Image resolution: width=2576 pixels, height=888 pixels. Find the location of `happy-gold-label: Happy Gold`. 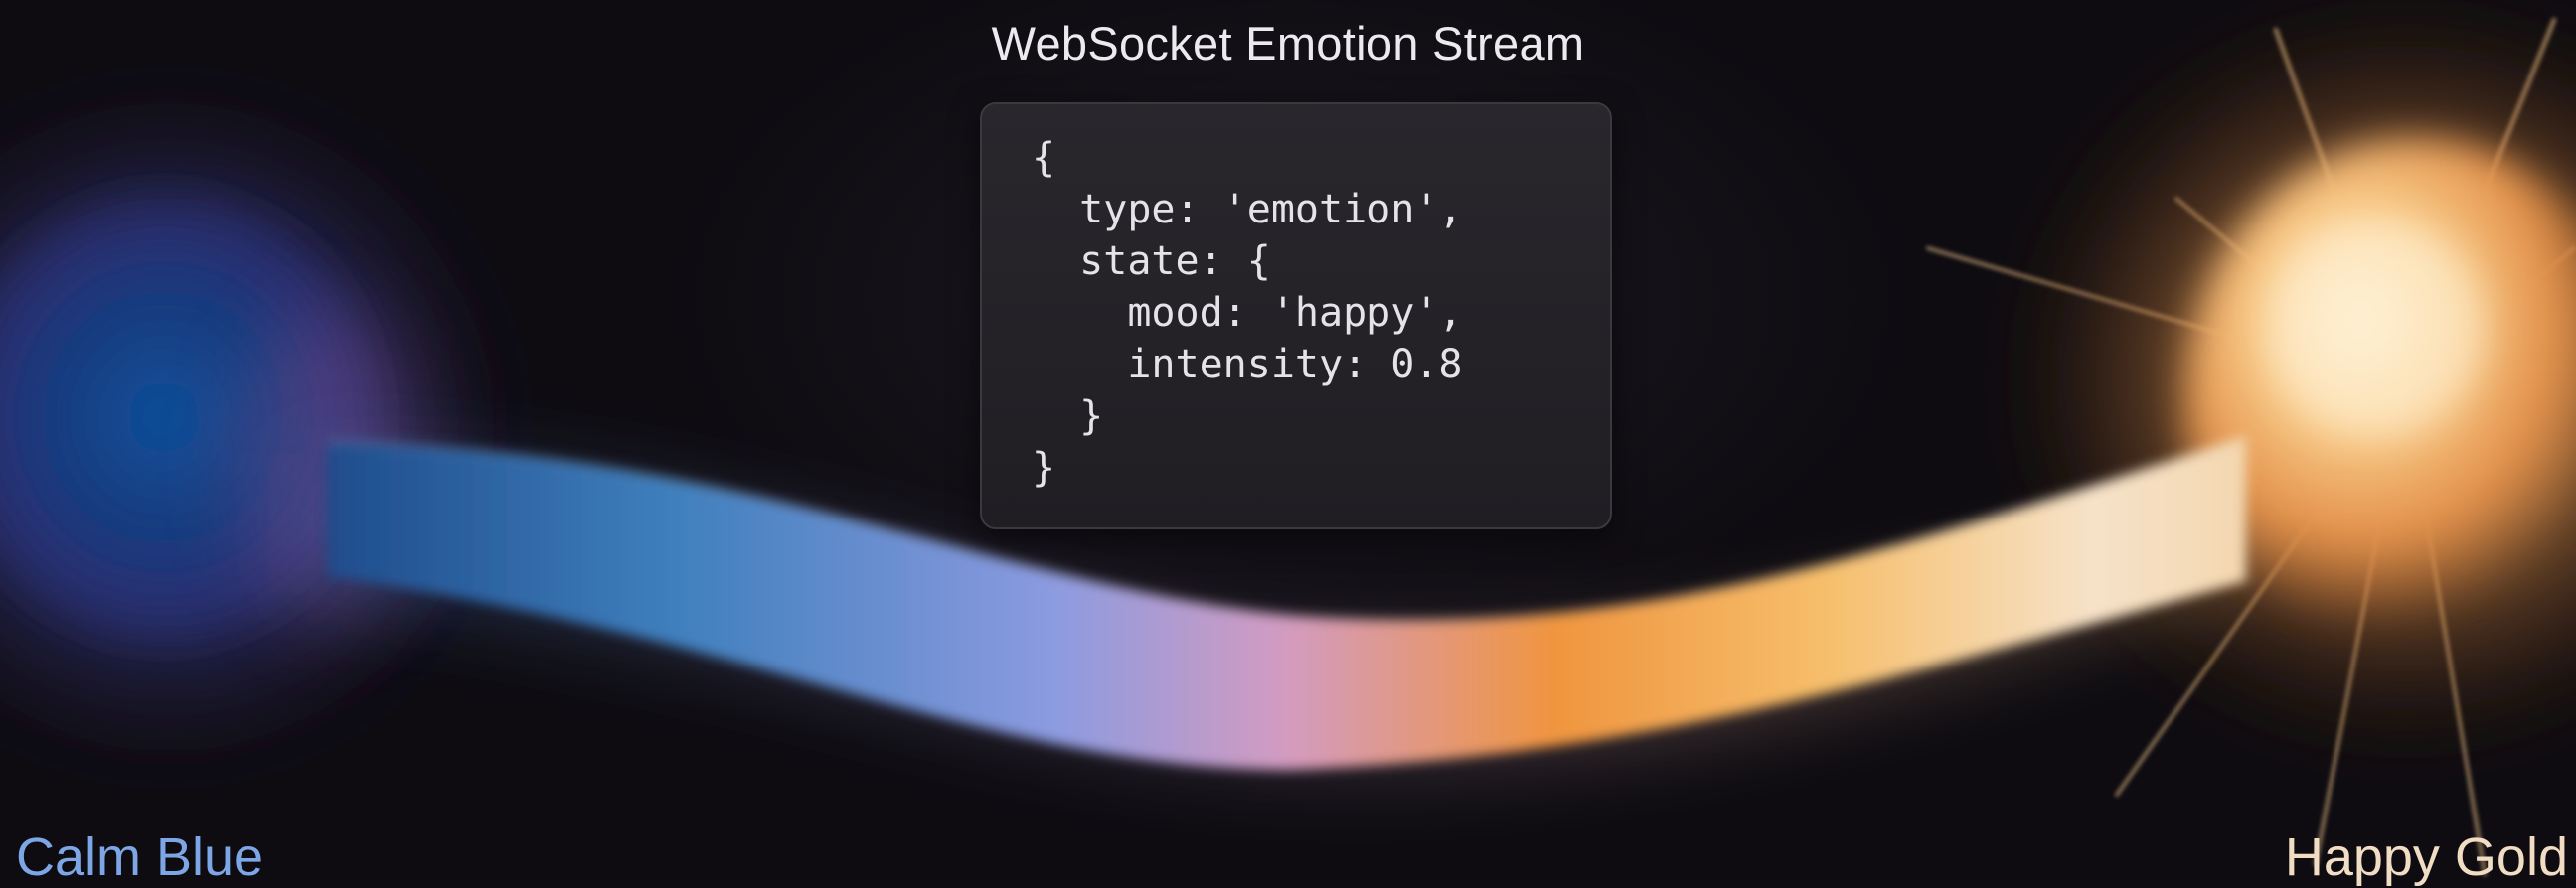

happy-gold-label: Happy Gold is located at coordinates (2426, 857).